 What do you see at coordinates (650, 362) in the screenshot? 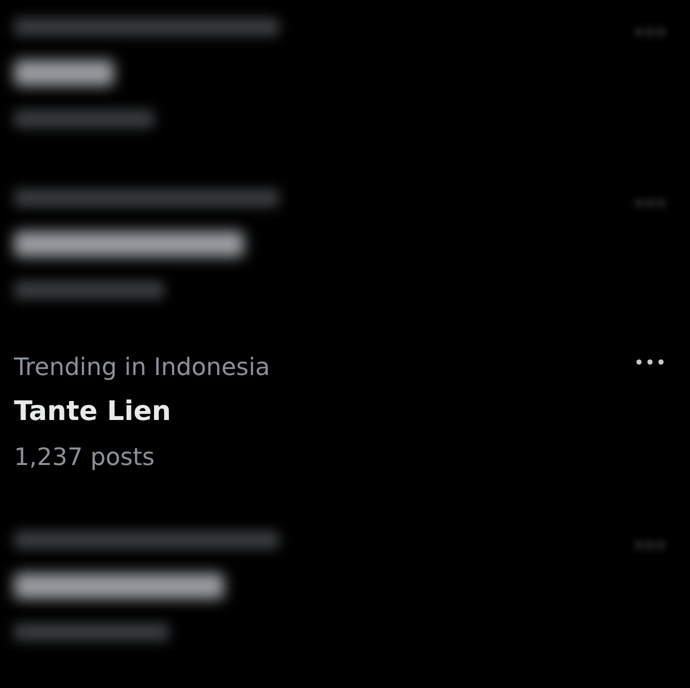
I see `more-icon` at bounding box center [650, 362].